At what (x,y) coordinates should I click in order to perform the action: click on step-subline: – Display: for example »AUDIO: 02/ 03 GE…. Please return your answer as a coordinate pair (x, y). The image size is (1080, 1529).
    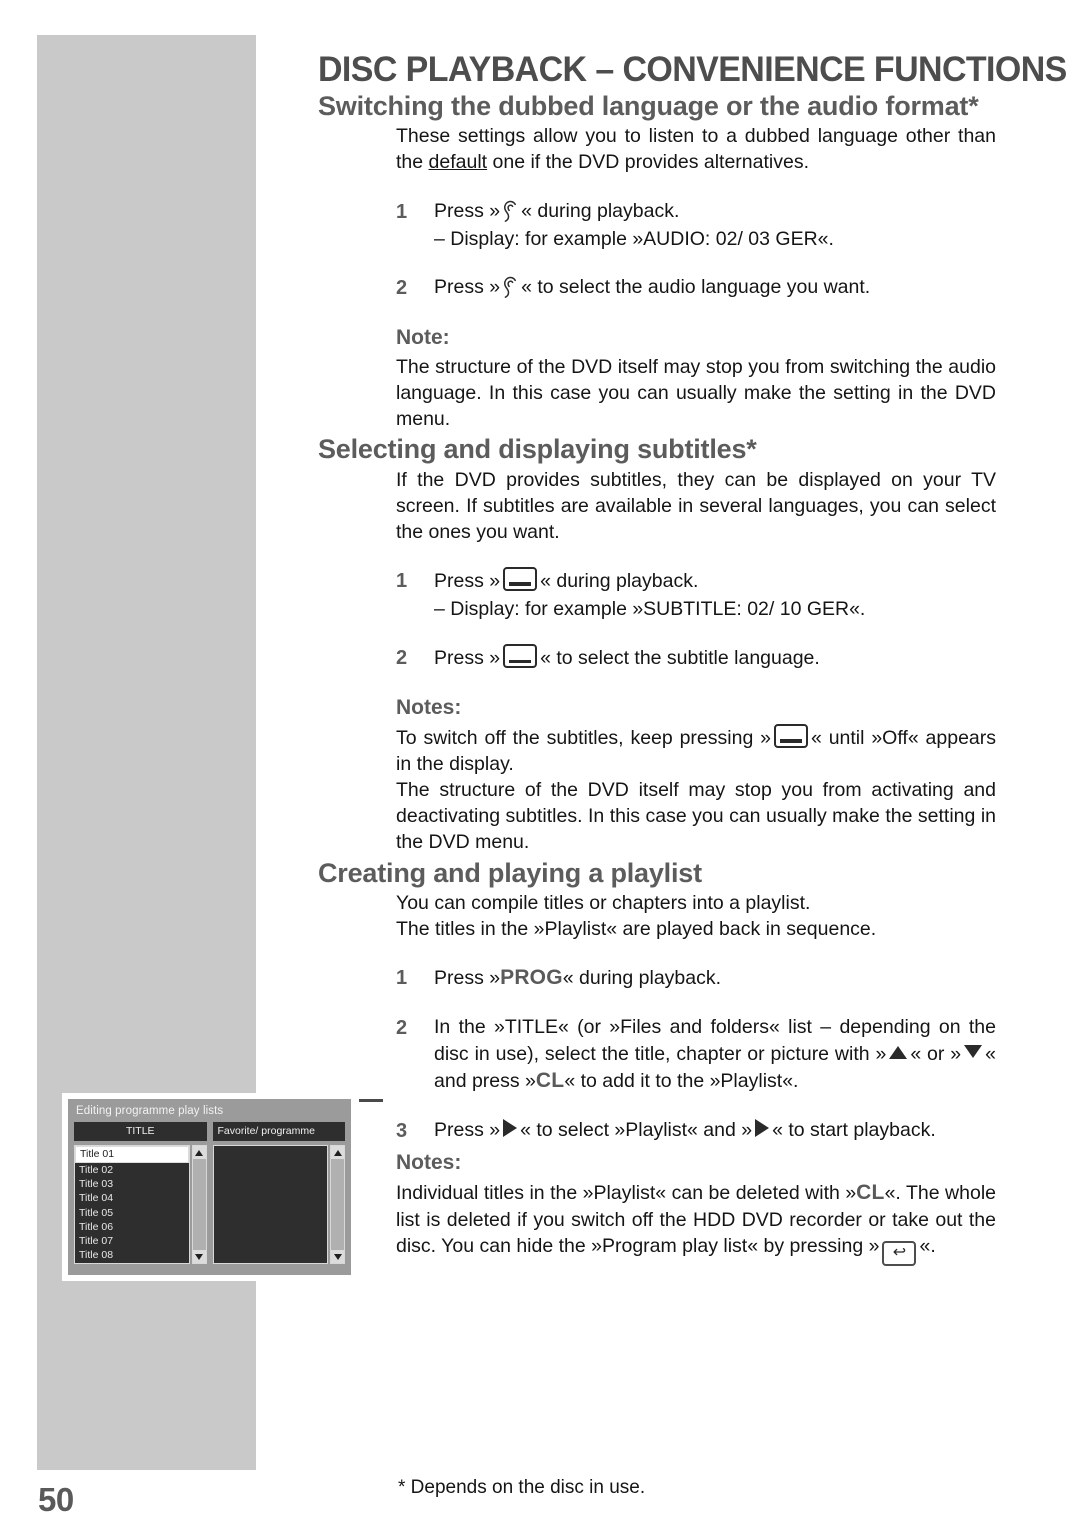
    Looking at the image, I should click on (634, 238).